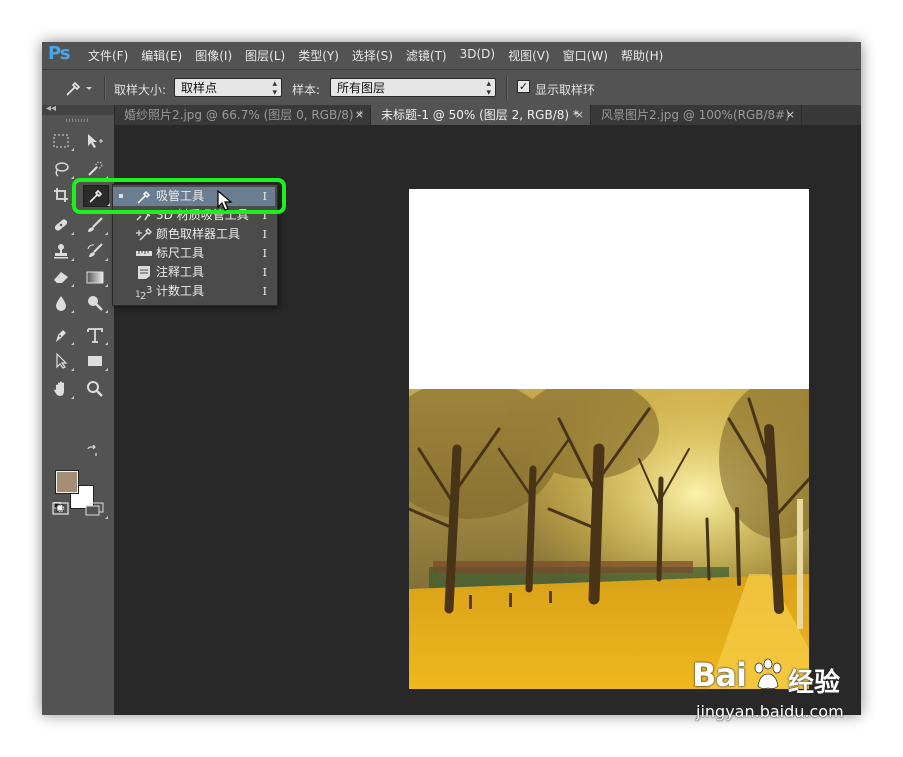  What do you see at coordinates (59, 53) in the screenshot?
I see `ps-logo: Ps` at bounding box center [59, 53].